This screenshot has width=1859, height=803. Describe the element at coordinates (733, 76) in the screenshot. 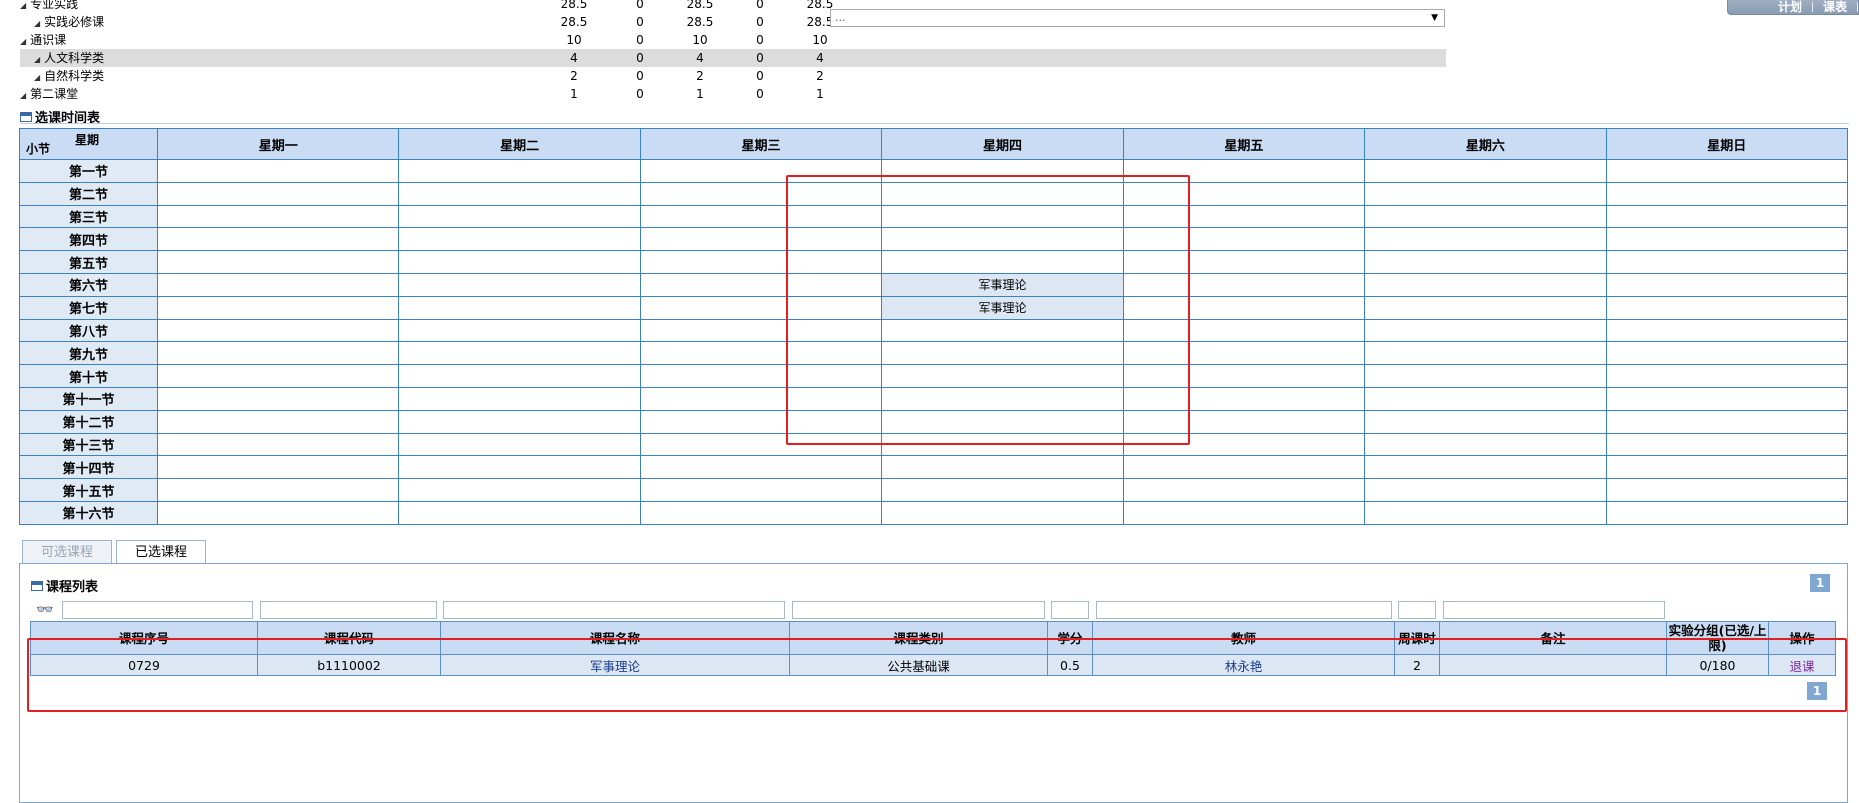

I see `tree-row: ◢ 自然科学类 2 0 2 0 2` at that location.